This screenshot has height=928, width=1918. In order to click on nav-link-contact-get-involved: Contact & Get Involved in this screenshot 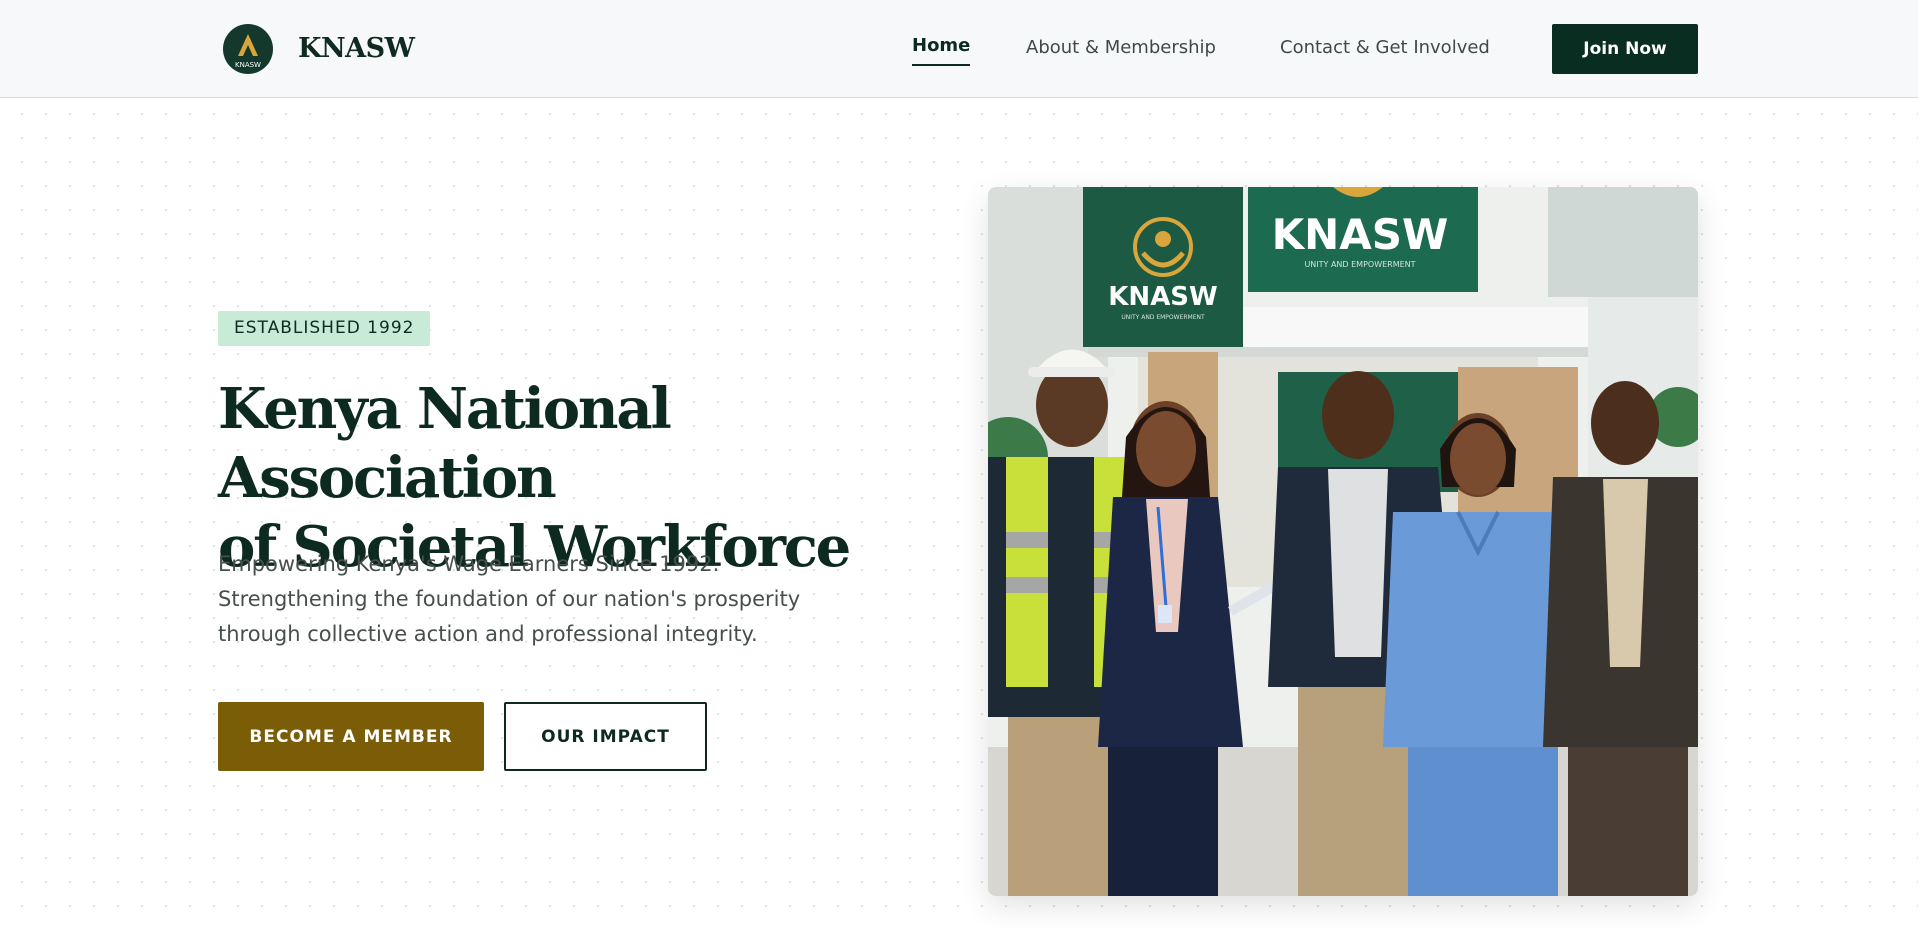, I will do `click(1385, 48)`.